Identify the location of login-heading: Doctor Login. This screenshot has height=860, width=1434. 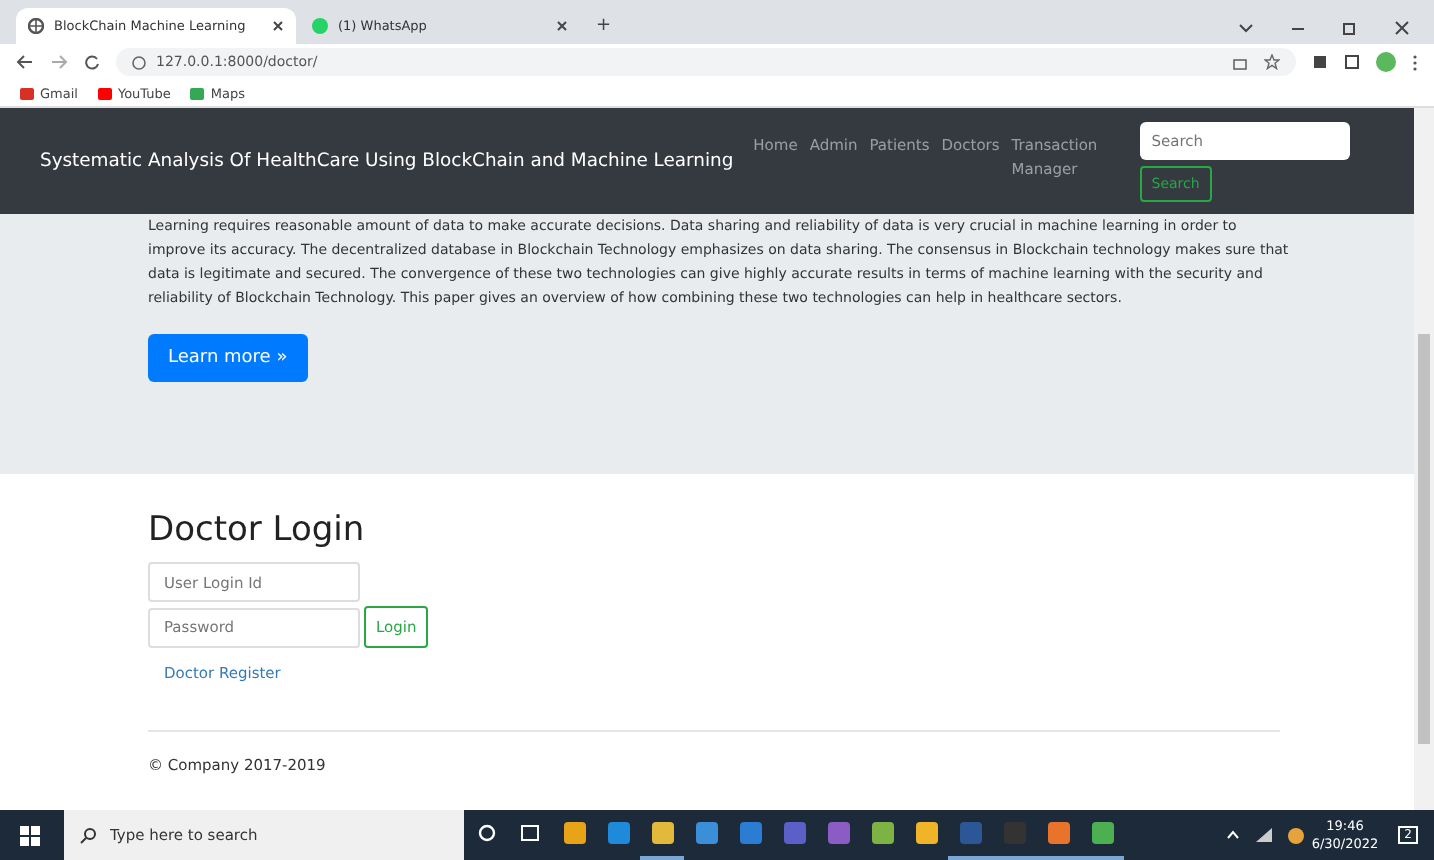
(257, 530).